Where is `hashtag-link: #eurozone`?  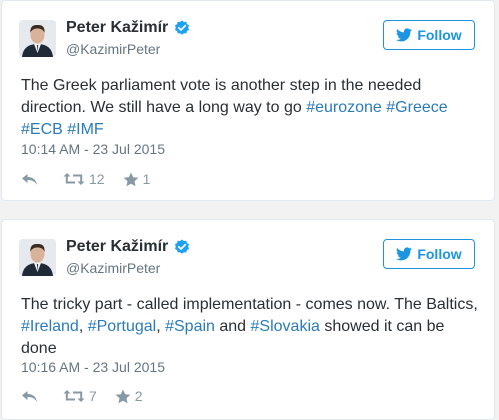
hashtag-link: #eurozone is located at coordinates (344, 107).